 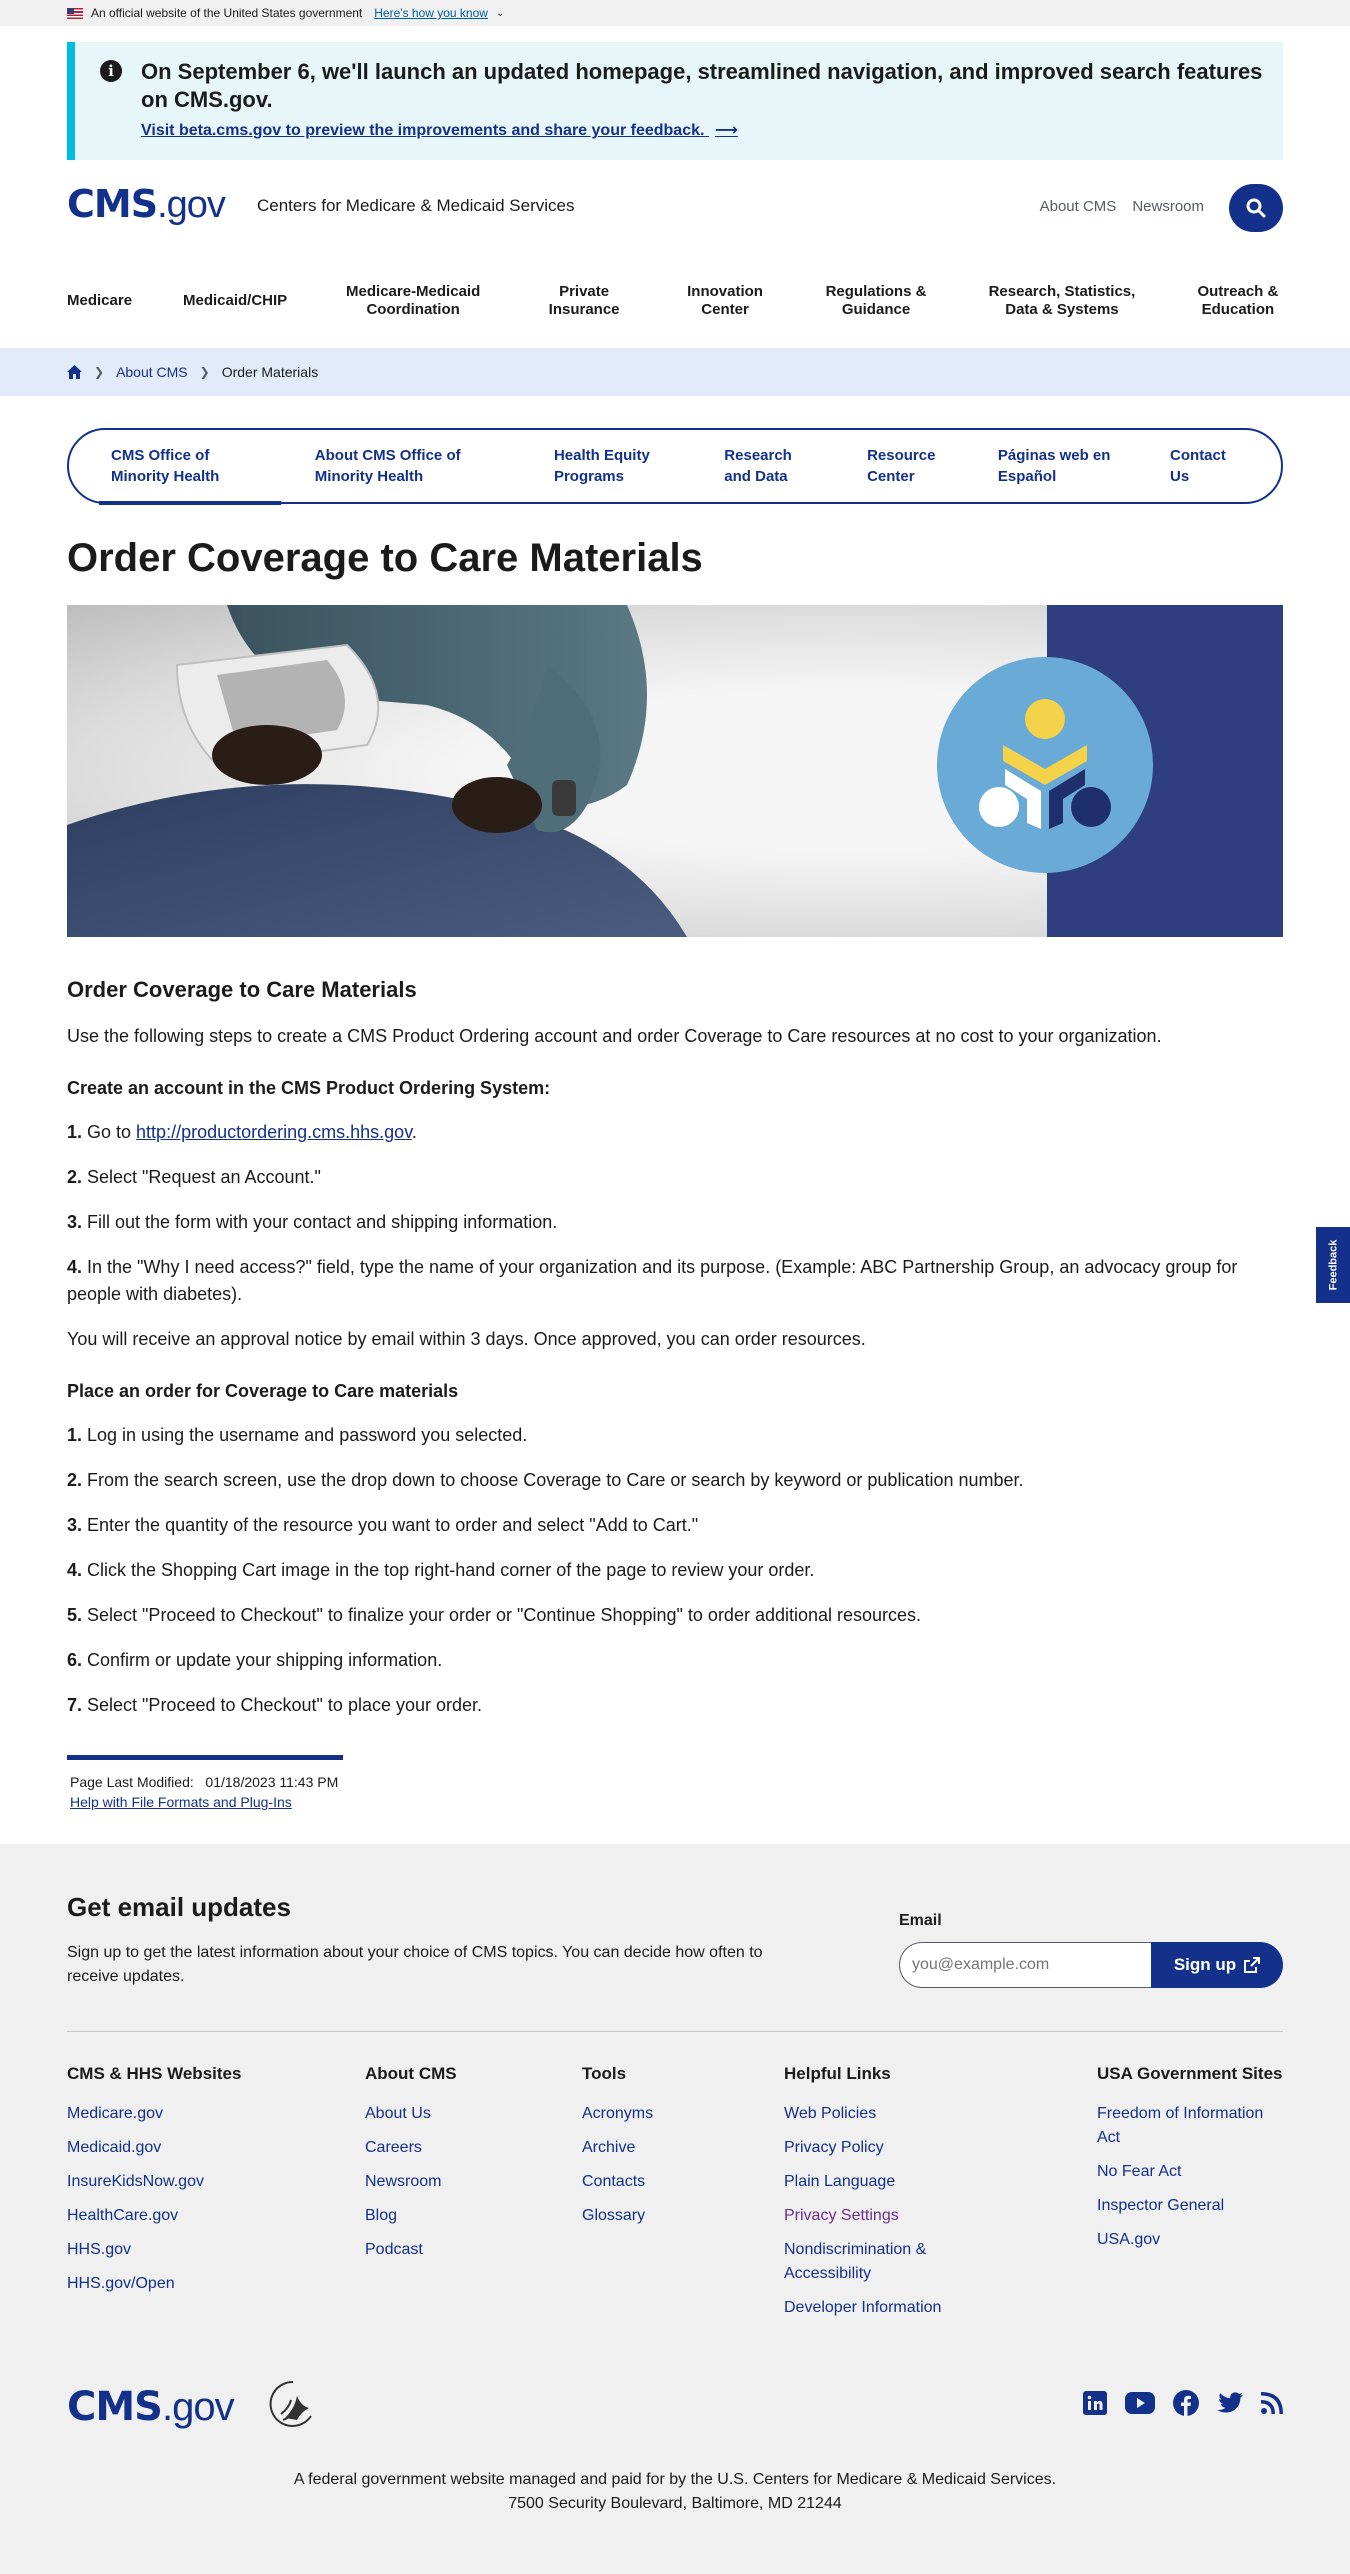 What do you see at coordinates (197, 2148) in the screenshot?
I see `footer-link: Medicaid.gov` at bounding box center [197, 2148].